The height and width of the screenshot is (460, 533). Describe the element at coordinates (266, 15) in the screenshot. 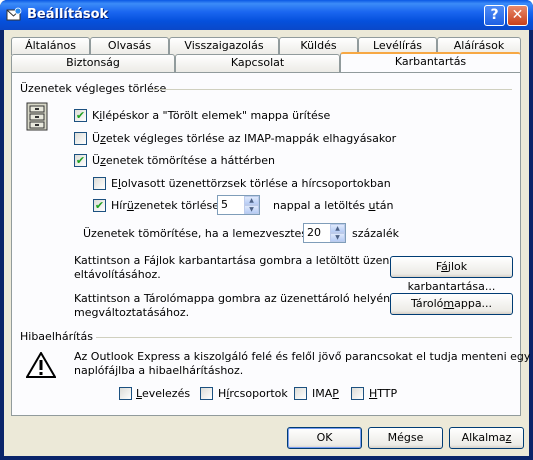

I see `title-bar: Beállítások ? ✕` at that location.